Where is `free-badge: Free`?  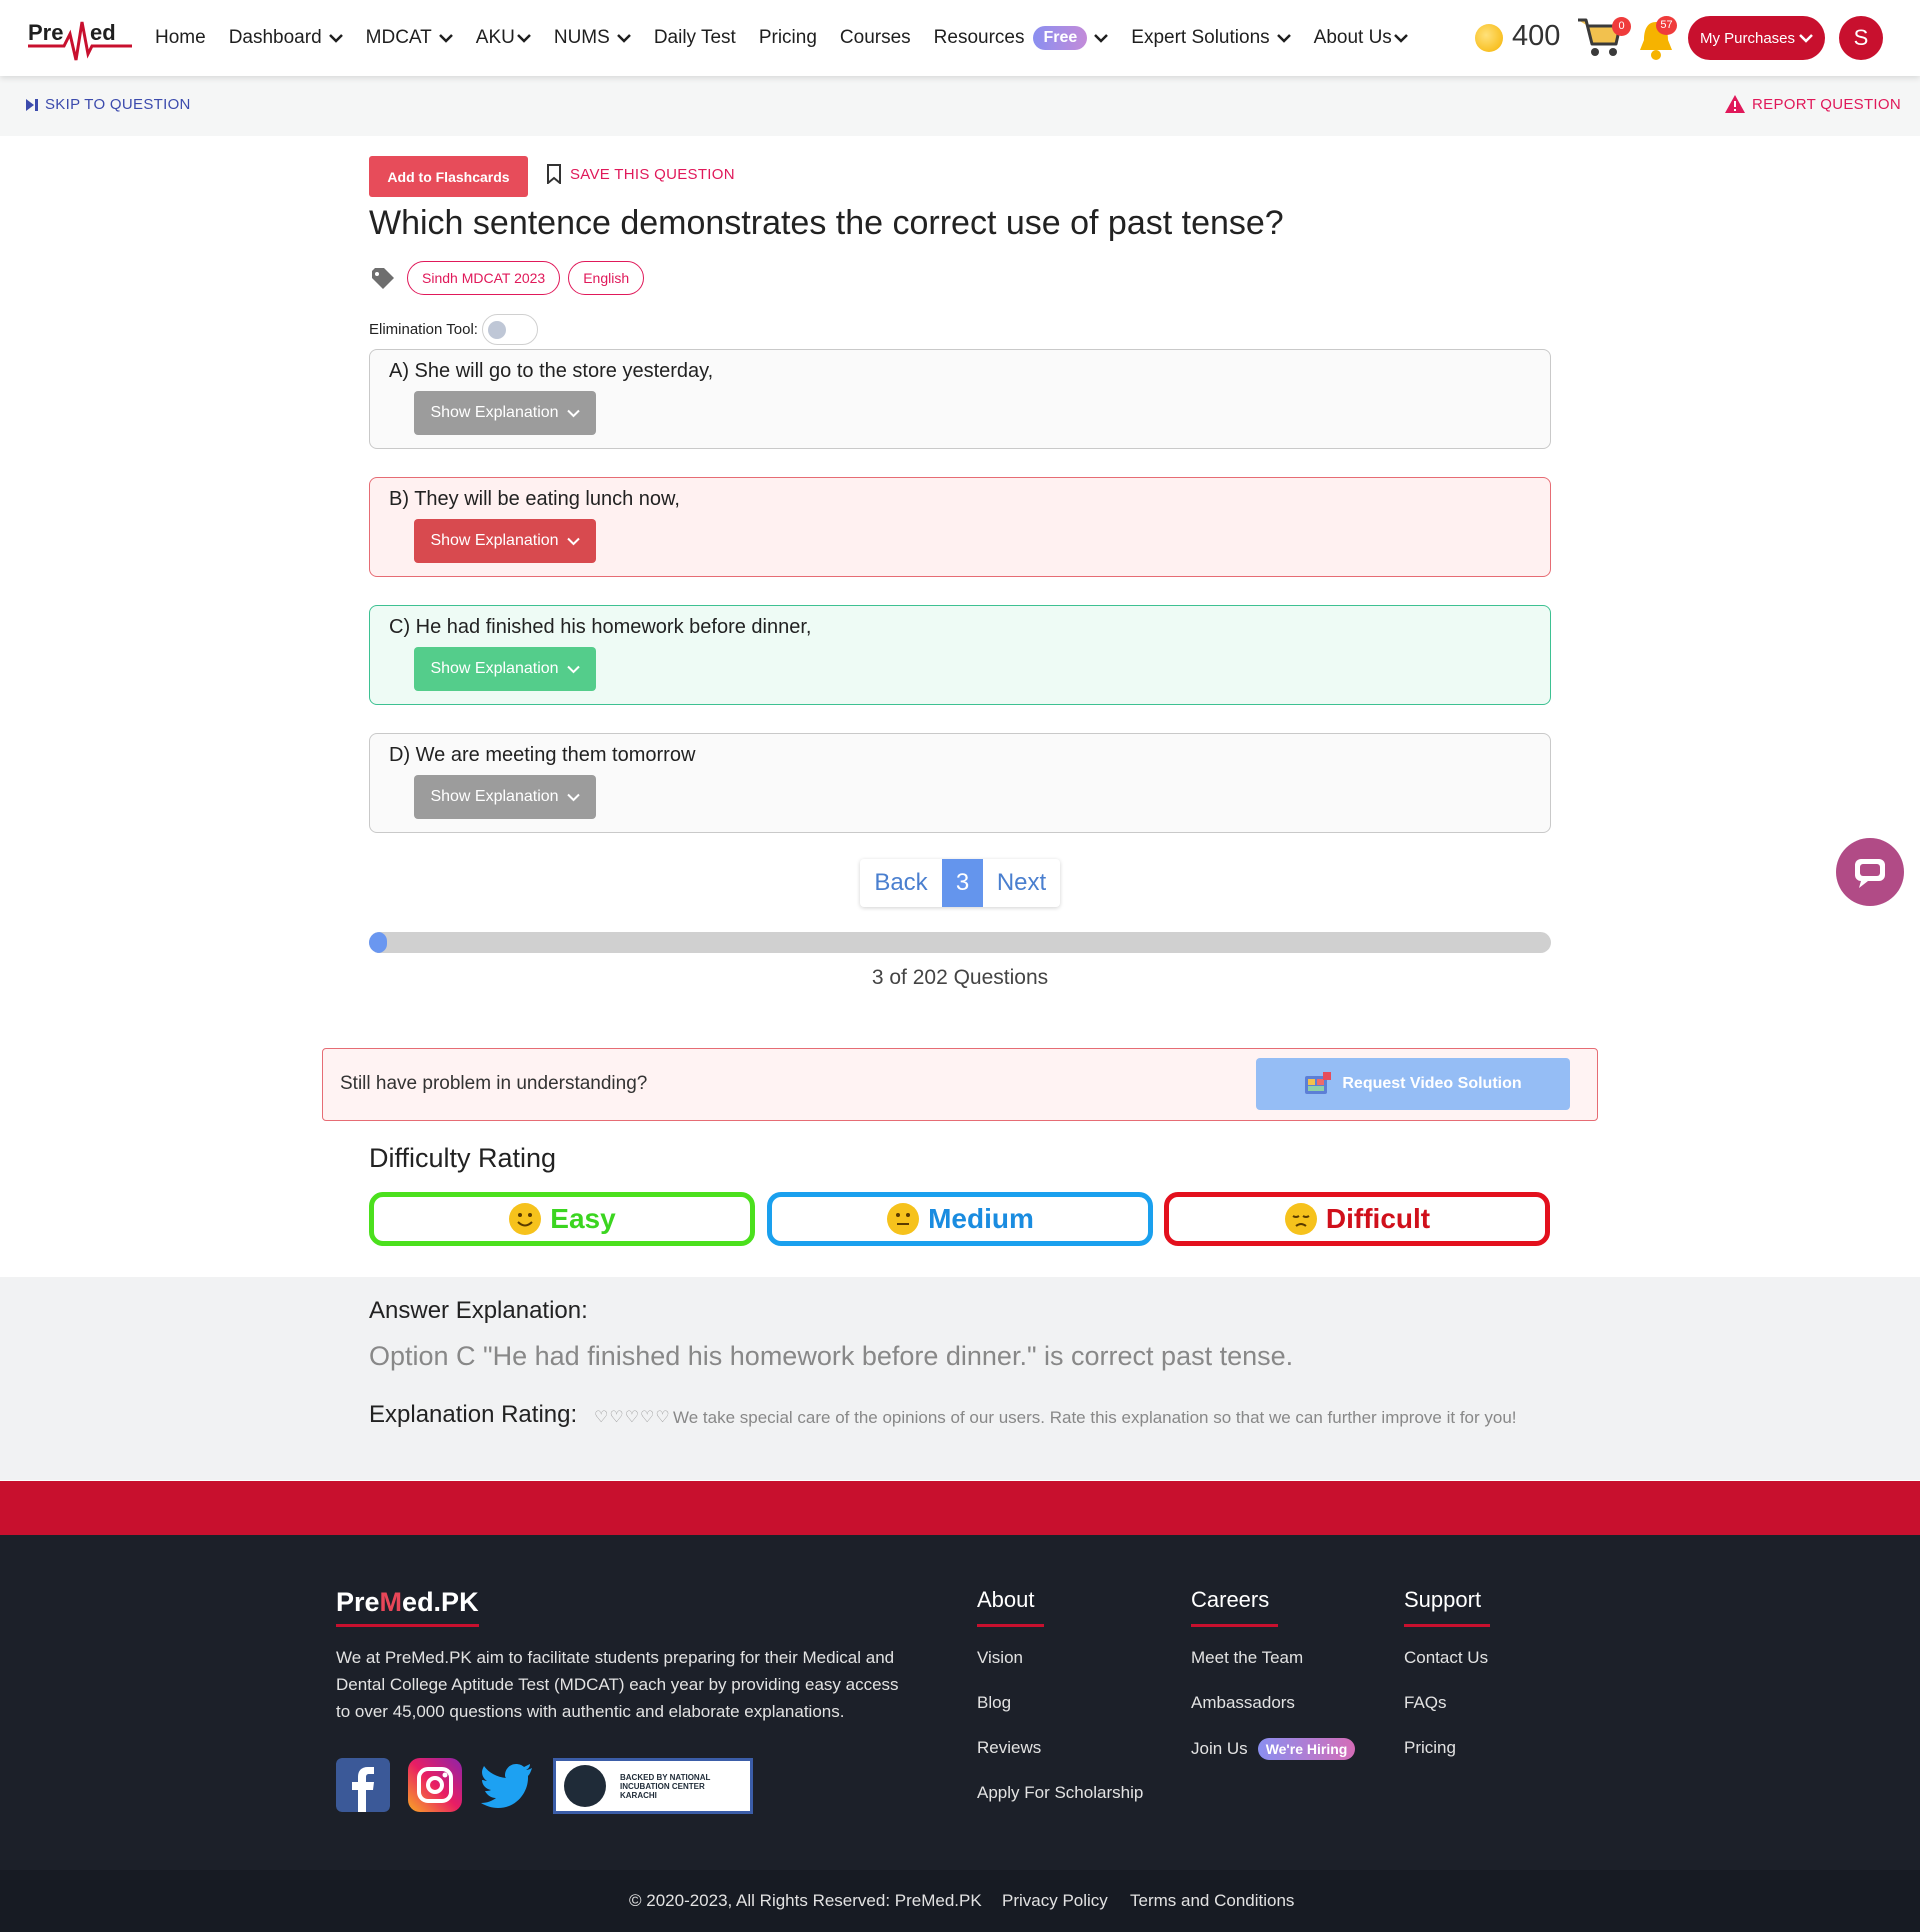
free-badge: Free is located at coordinates (1060, 38).